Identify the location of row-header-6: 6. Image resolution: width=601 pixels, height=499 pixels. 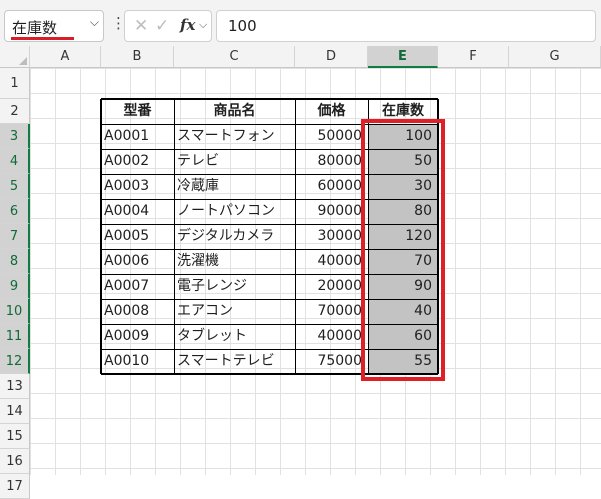
(15, 211).